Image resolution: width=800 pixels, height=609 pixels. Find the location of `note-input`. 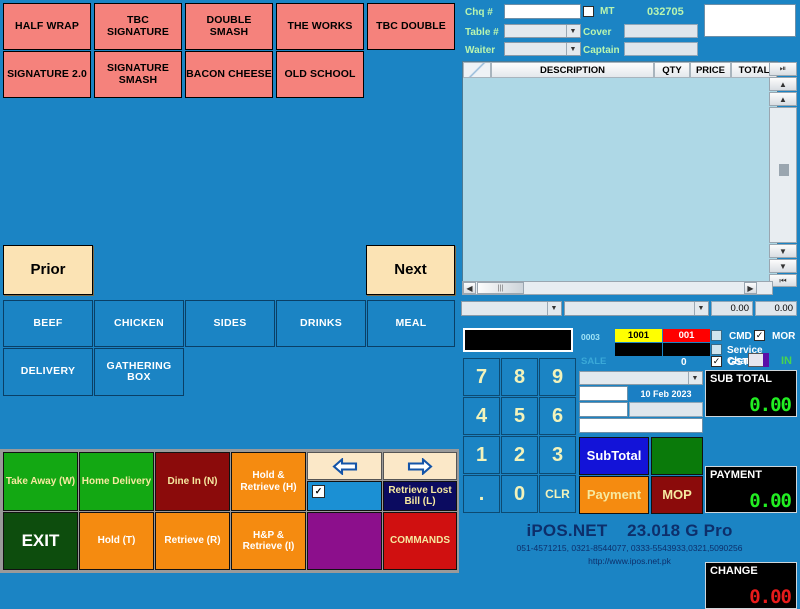

note-input is located at coordinates (750, 20).